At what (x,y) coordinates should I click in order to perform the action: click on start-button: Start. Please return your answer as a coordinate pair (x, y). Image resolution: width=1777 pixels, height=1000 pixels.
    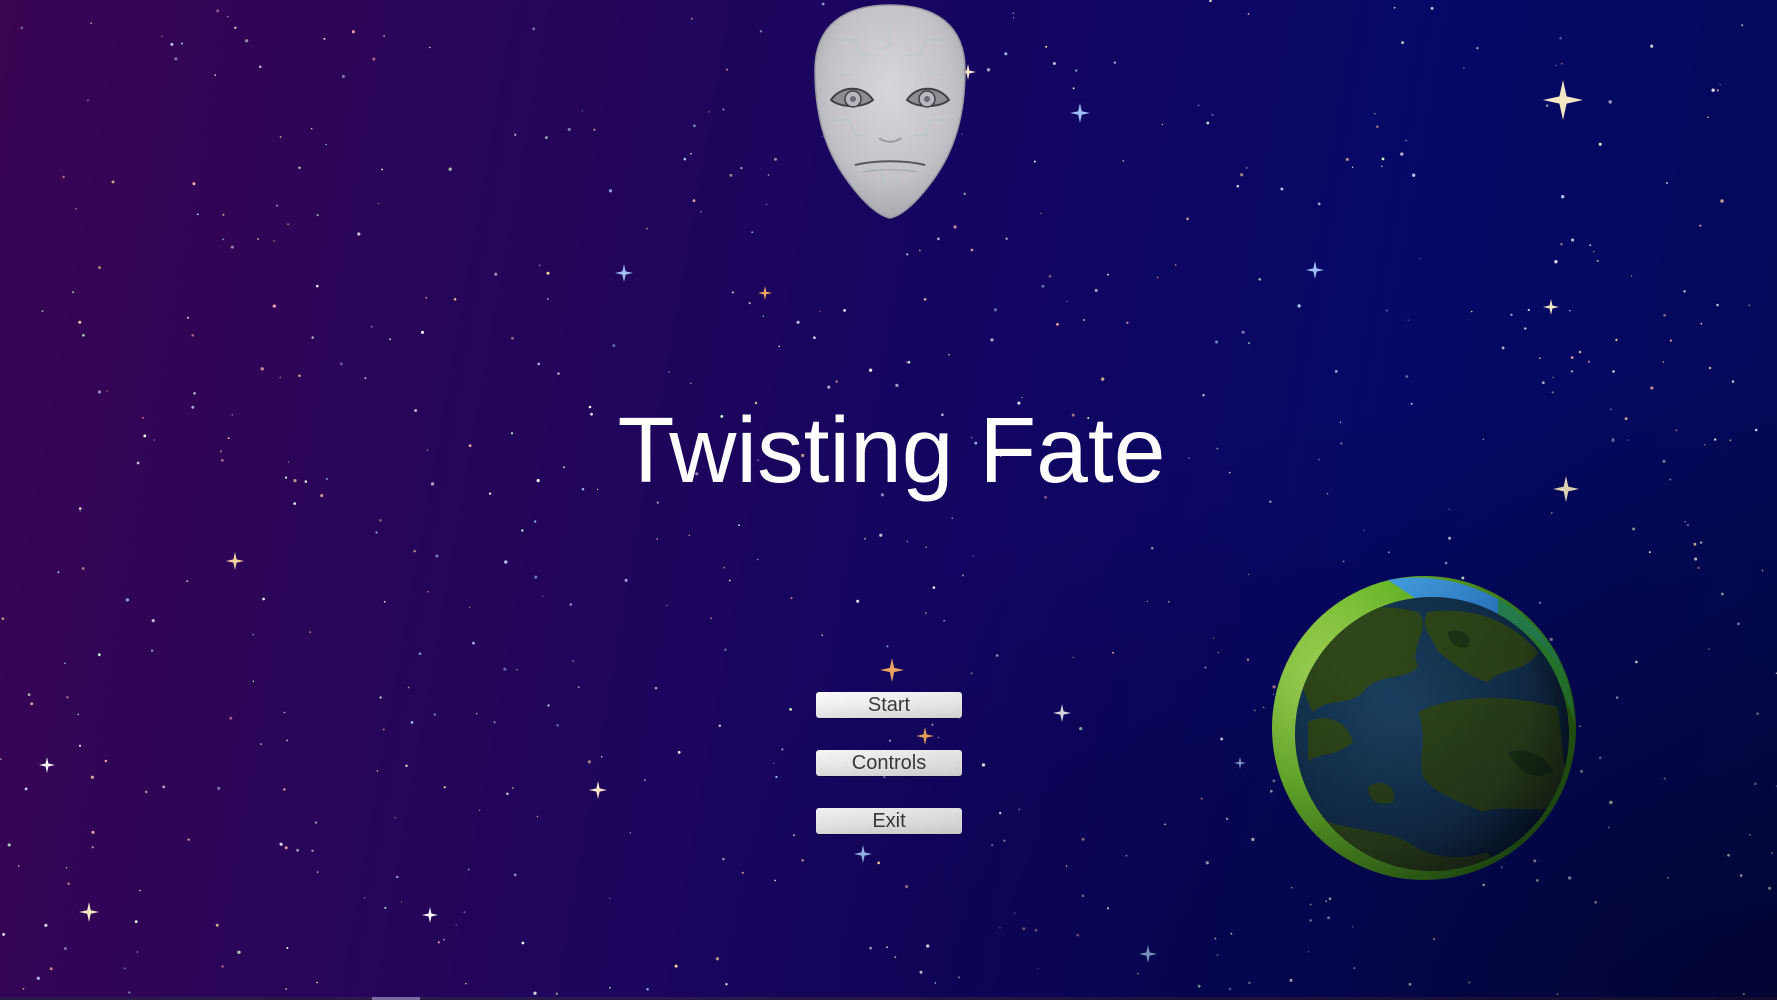
    Looking at the image, I should click on (889, 705).